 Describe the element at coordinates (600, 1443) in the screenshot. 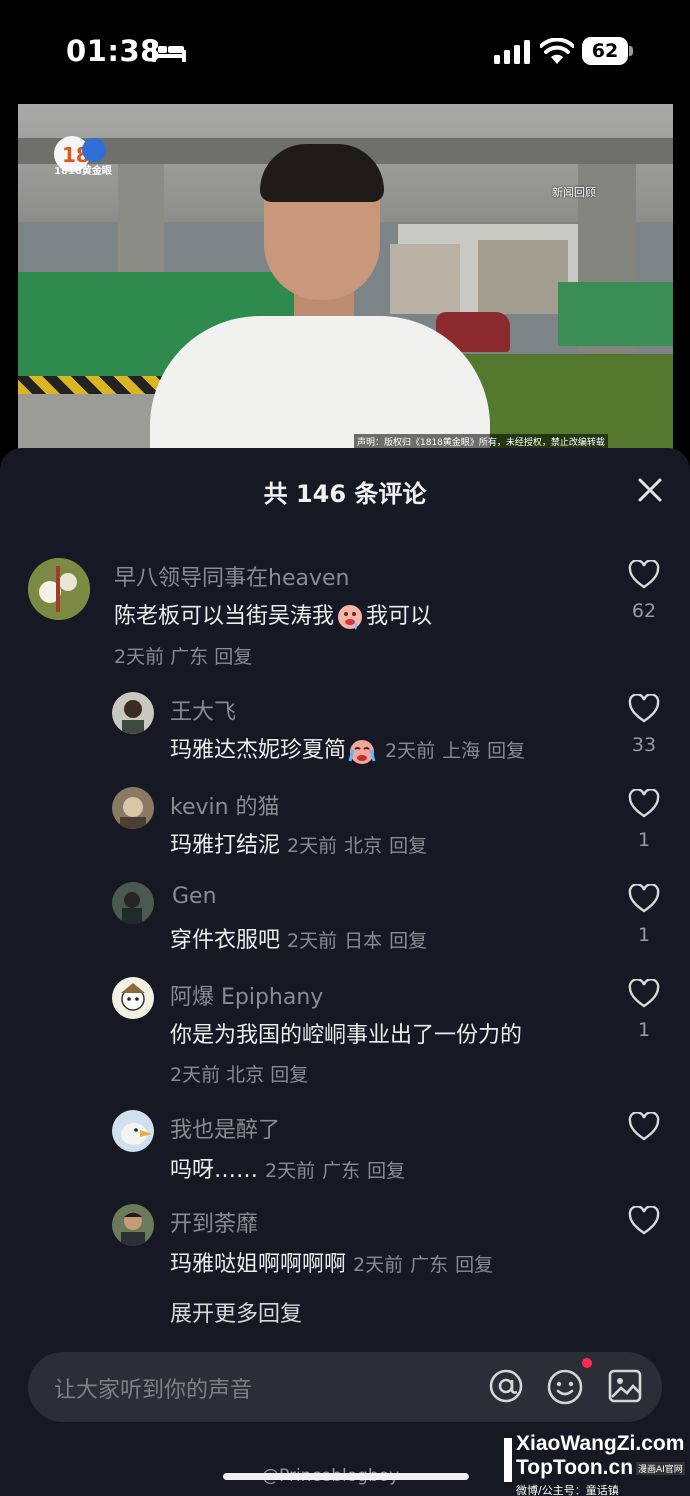

I see `watermark-line-1: XiaoWangZi.com` at that location.